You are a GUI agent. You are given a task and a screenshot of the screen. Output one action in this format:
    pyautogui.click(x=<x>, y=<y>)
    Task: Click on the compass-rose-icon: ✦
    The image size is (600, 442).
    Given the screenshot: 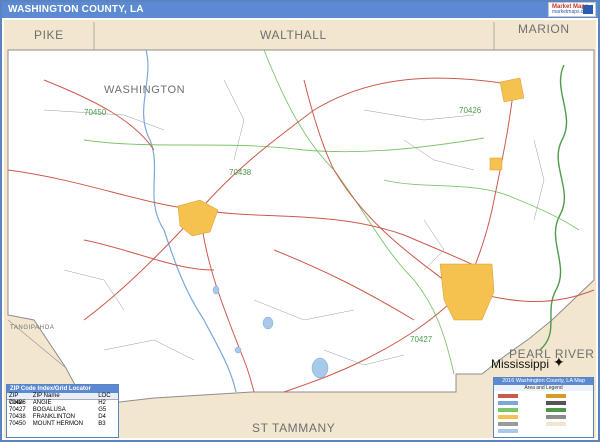 What is the action you would take?
    pyautogui.click(x=559, y=362)
    